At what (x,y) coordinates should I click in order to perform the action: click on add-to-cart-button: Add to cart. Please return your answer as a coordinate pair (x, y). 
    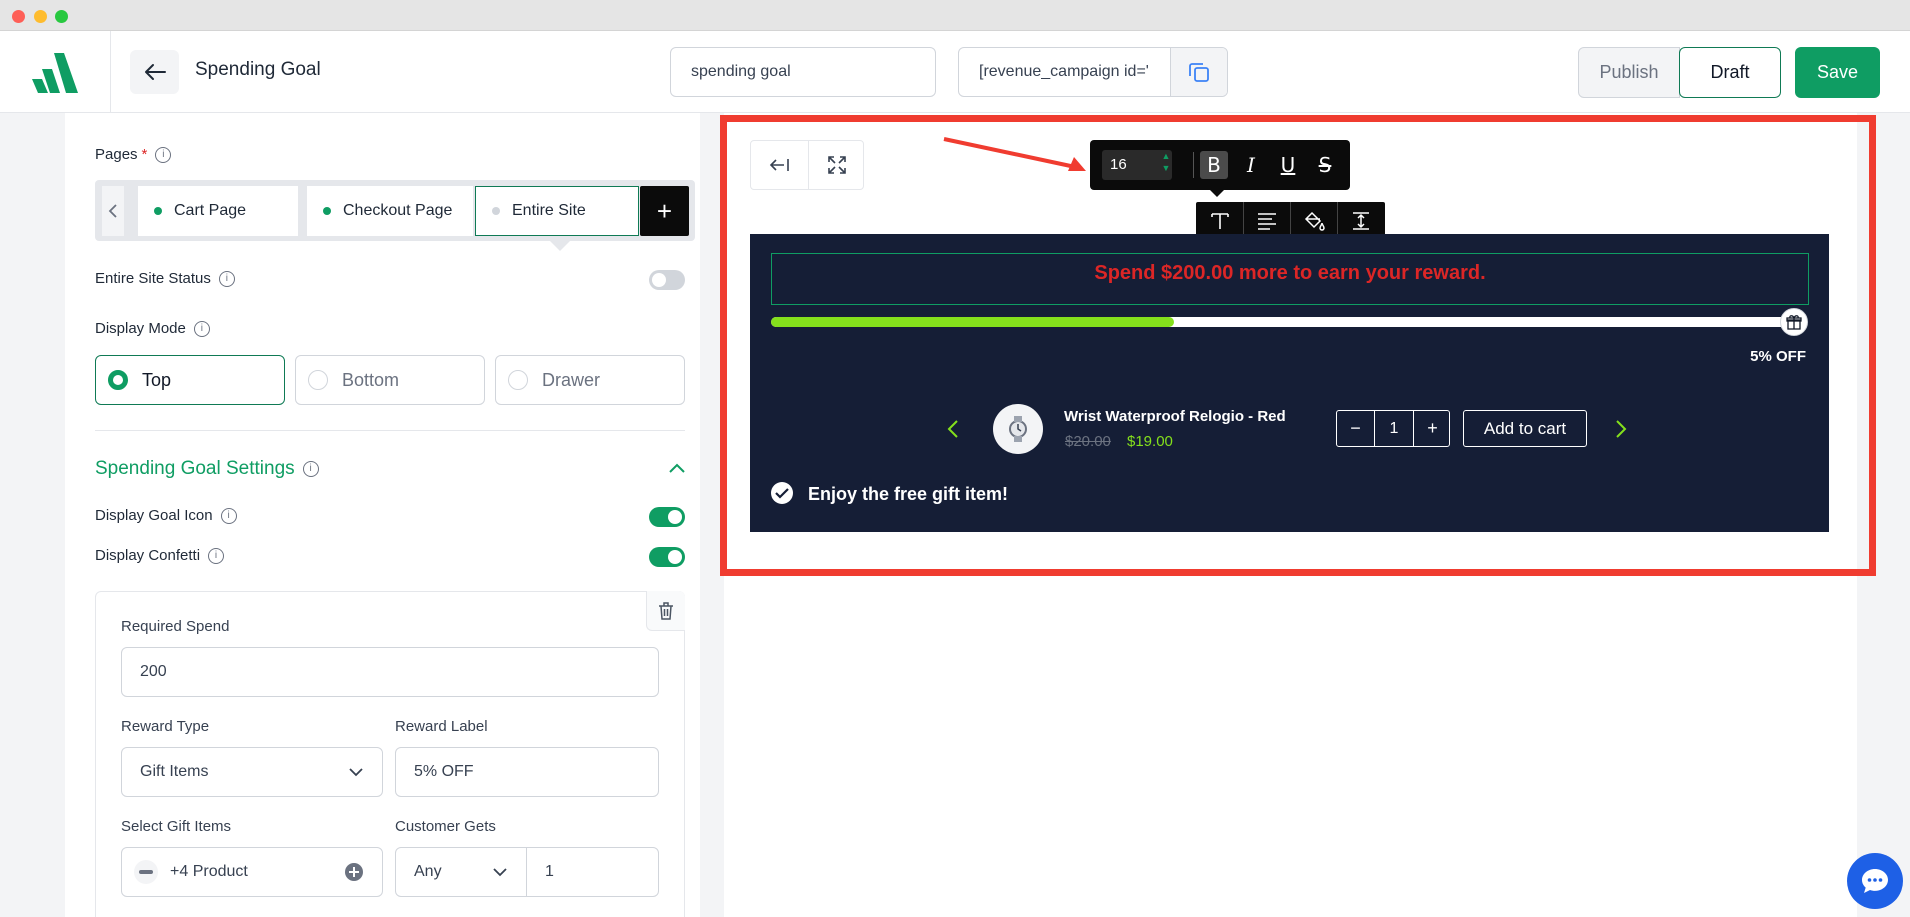
    Looking at the image, I should click on (1525, 428).